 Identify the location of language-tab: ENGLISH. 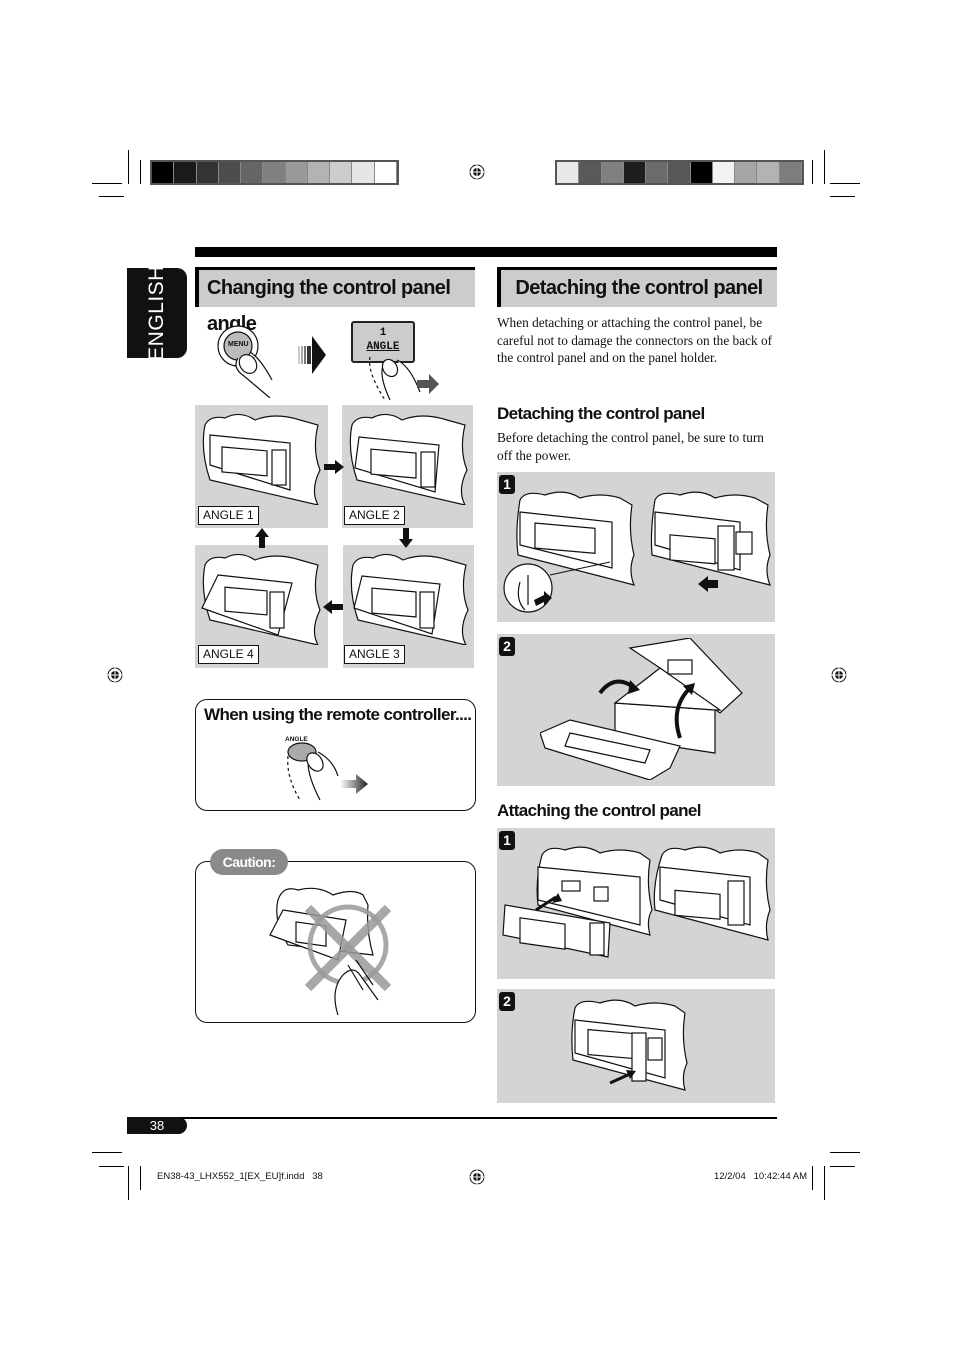
(157, 313).